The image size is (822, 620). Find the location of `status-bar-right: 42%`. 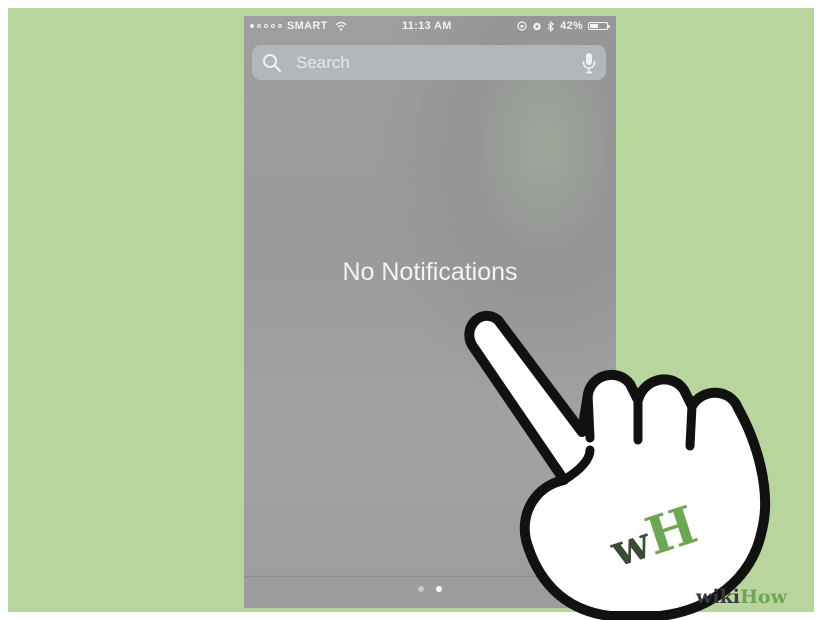

status-bar-right: 42% is located at coordinates (563, 26).